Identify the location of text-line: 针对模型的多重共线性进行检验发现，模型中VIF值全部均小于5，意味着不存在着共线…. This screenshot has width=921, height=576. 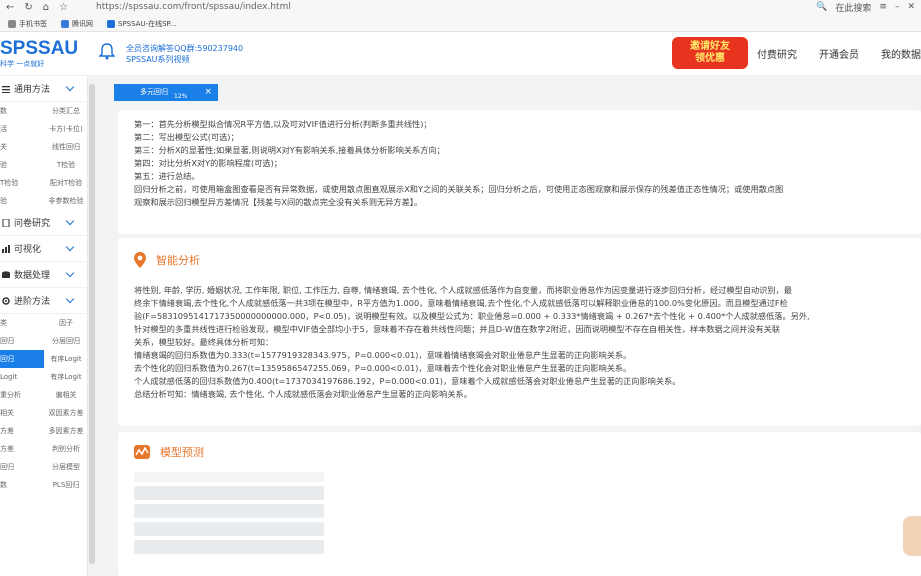
(457, 329).